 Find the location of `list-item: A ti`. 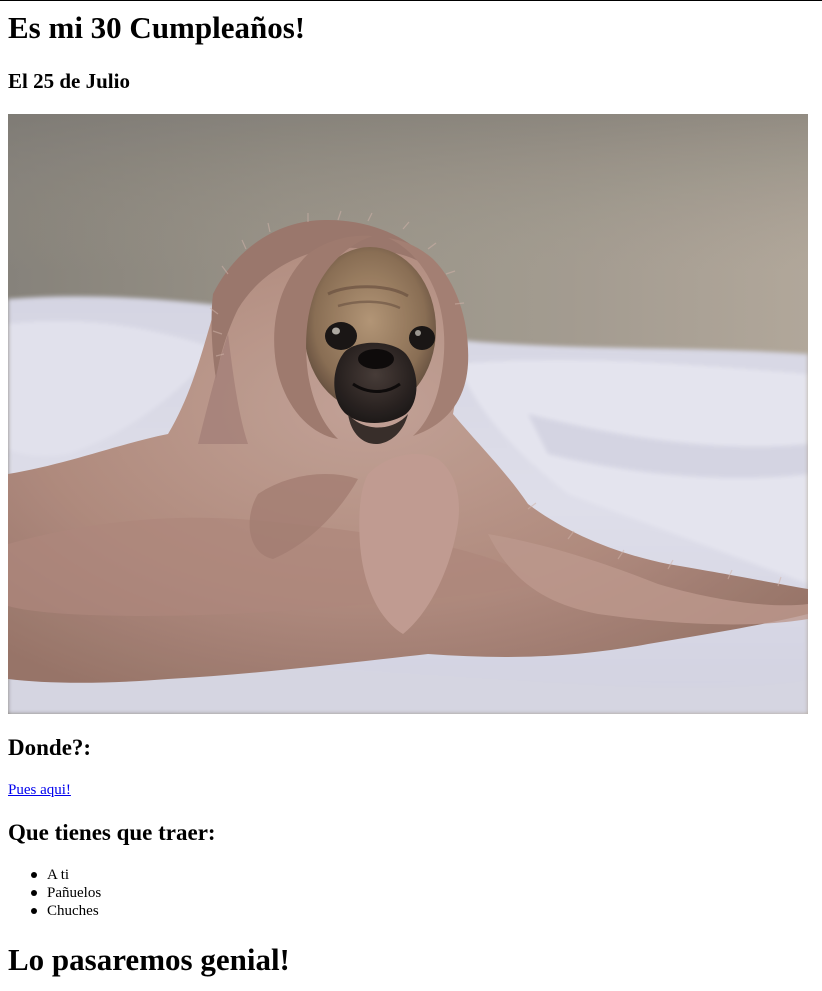

list-item: A ti is located at coordinates (54, 875).